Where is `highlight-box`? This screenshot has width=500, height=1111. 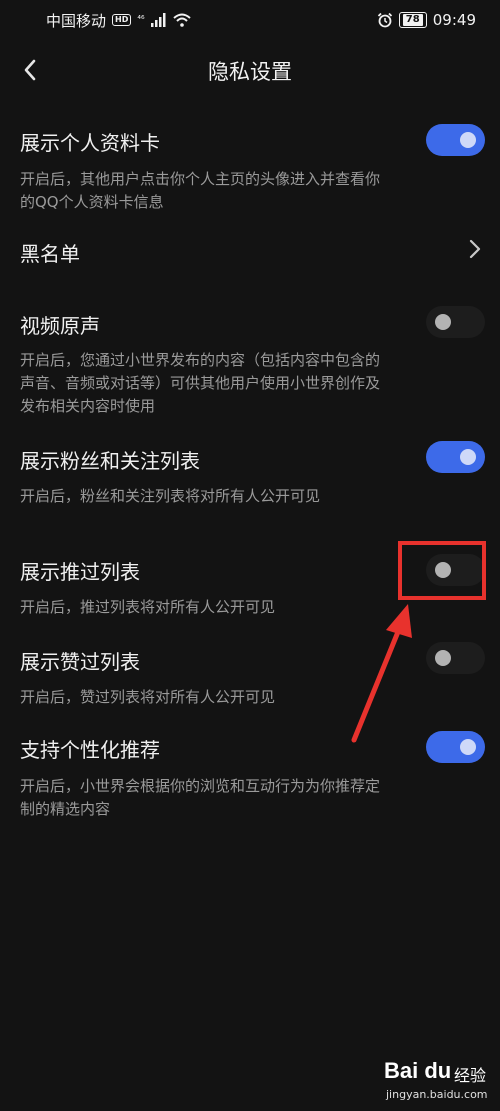
highlight-box is located at coordinates (442, 570).